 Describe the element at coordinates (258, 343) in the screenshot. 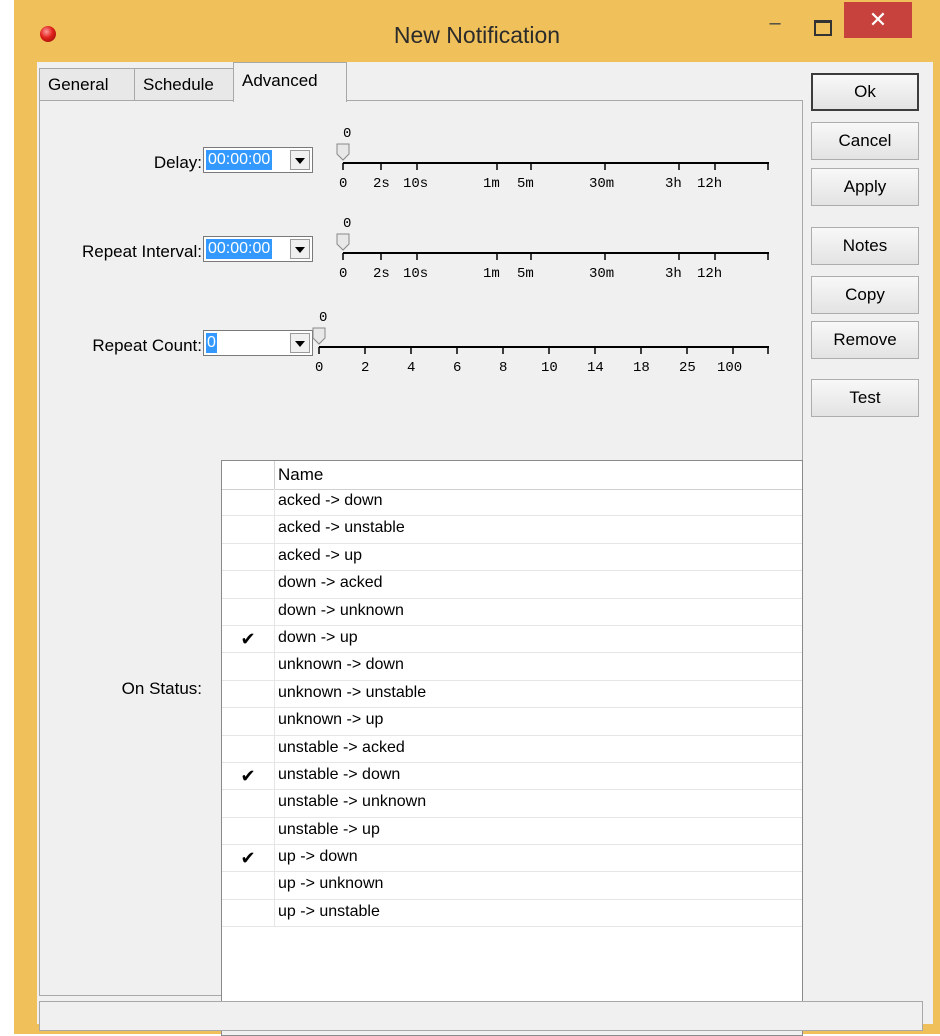

I see `repeat-count-combo: 0` at that location.